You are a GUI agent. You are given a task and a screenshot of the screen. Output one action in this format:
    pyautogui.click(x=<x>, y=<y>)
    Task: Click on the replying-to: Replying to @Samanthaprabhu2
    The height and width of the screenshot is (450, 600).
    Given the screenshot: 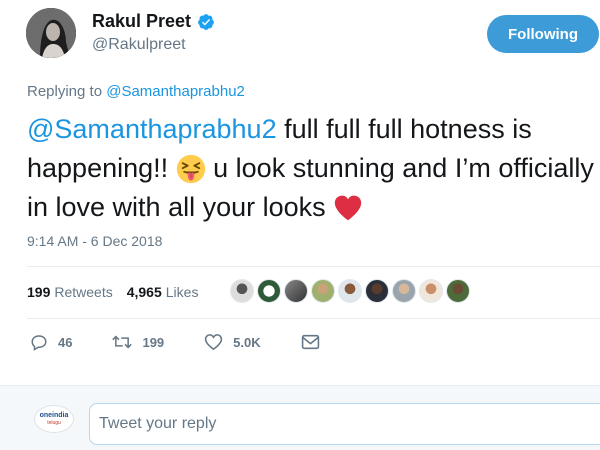 What is the action you would take?
    pyautogui.click(x=136, y=91)
    